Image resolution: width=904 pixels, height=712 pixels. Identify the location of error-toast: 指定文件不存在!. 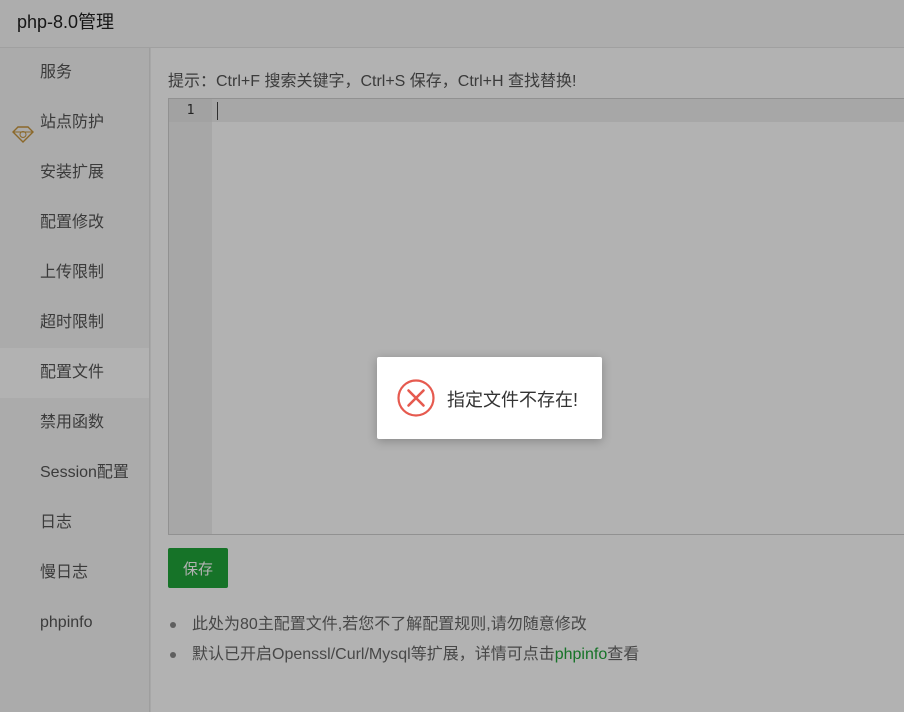
(489, 398).